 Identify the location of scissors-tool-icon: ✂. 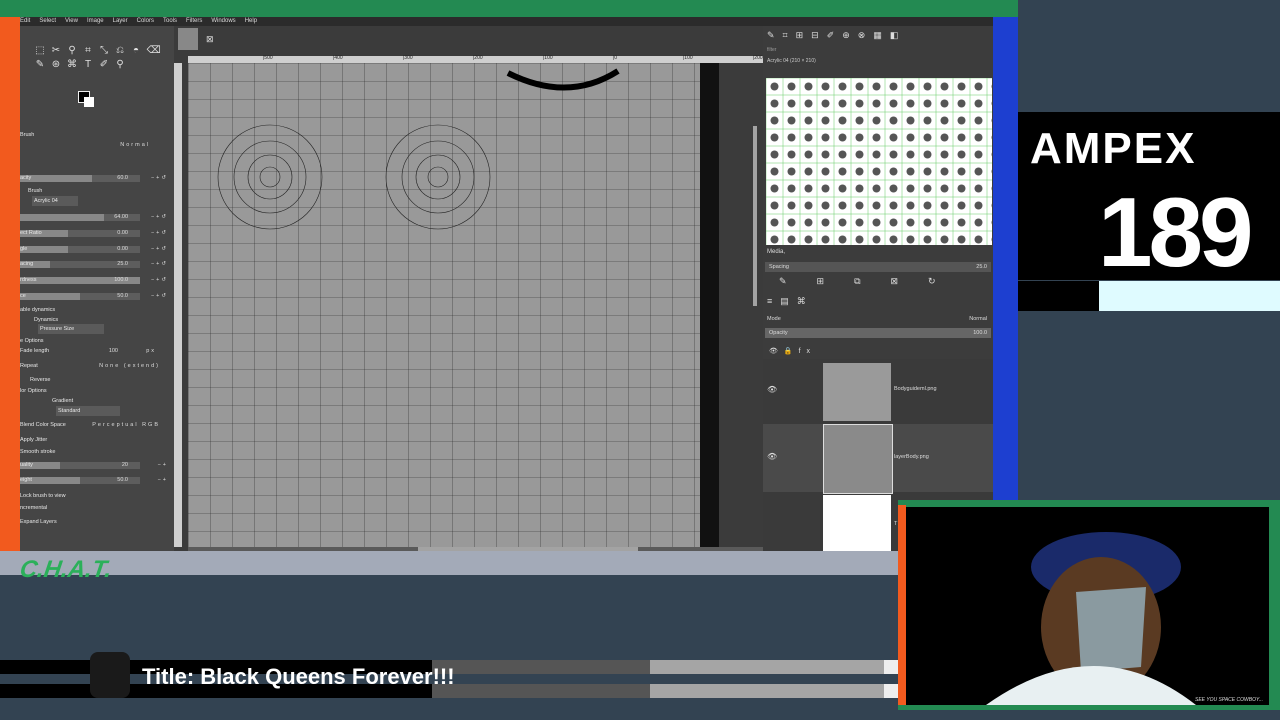
(56, 51).